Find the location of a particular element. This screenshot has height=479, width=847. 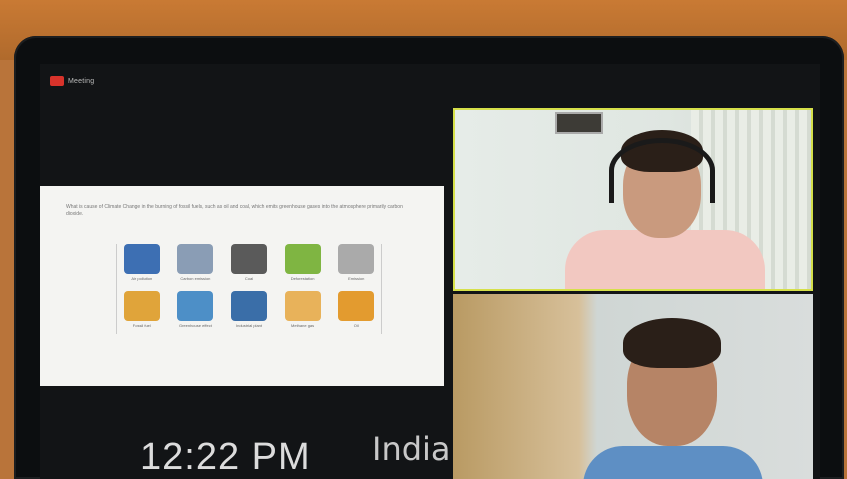

globe-icon is located at coordinates (195, 306).